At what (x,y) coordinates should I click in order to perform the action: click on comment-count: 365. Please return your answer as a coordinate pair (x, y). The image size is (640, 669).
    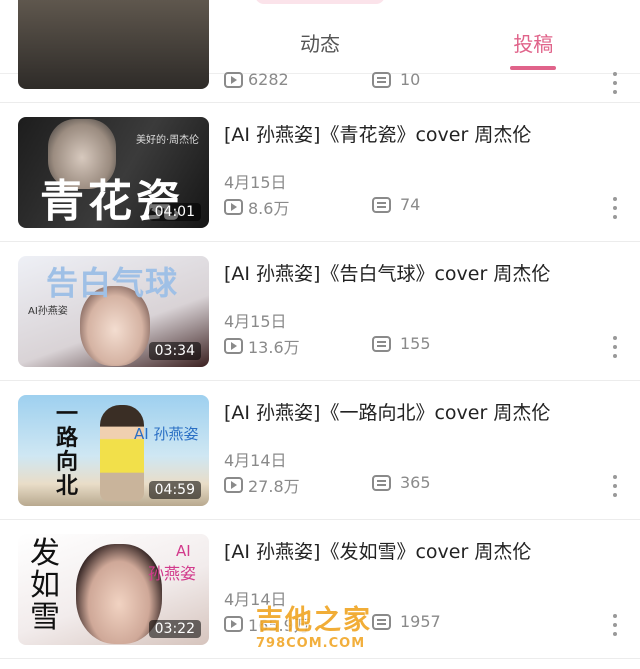
    Looking at the image, I should click on (401, 482).